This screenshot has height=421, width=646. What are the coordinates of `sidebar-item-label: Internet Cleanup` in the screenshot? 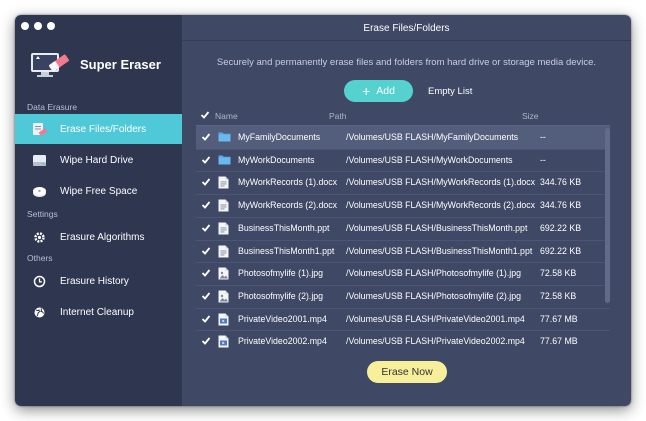 It's located at (97, 312).